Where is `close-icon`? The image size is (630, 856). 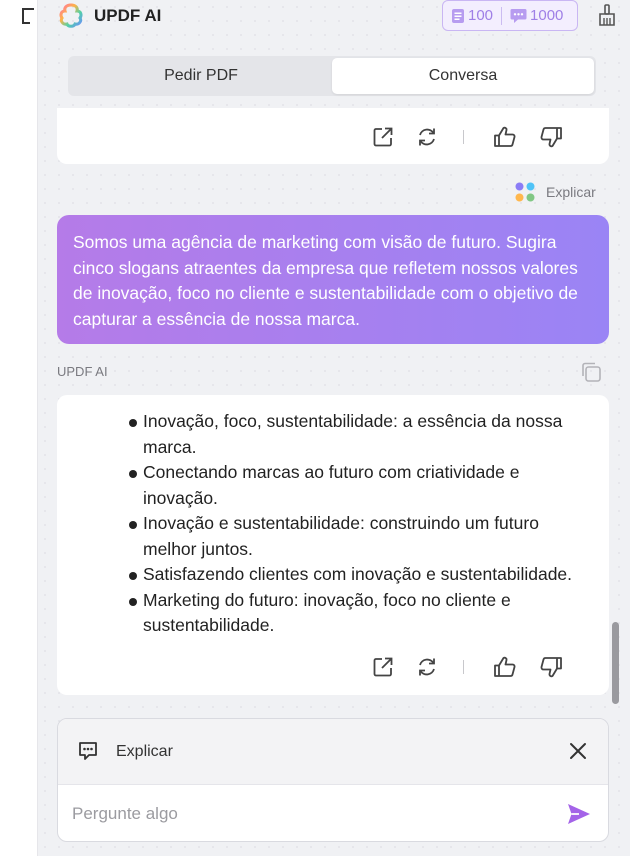
close-icon is located at coordinates (578, 751).